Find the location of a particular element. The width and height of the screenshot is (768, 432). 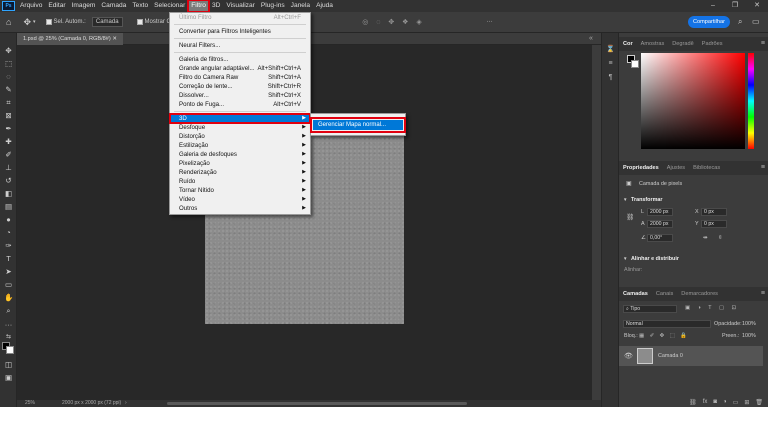

menu-editar: Editar is located at coordinates (56, 6).